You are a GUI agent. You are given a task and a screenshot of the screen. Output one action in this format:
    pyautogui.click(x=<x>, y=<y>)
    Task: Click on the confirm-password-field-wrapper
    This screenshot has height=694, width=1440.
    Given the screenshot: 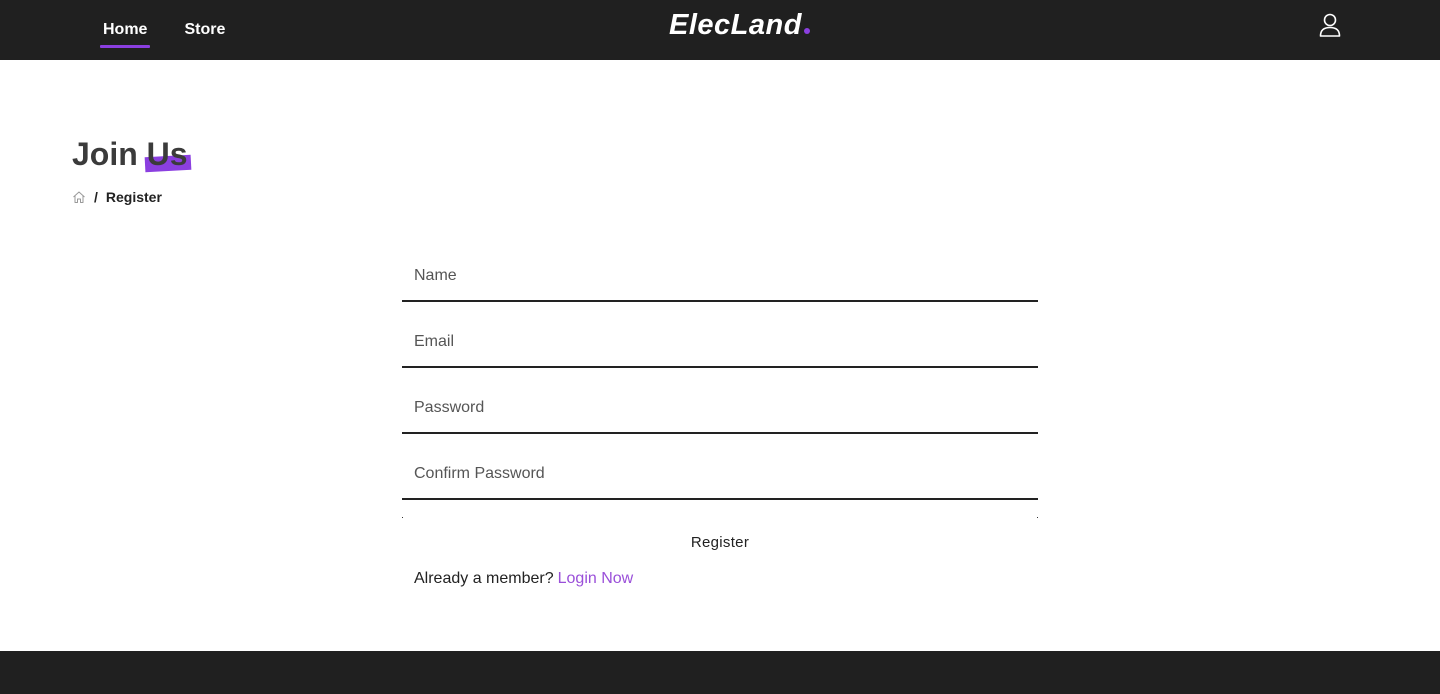 What is the action you would take?
    pyautogui.click(x=720, y=475)
    